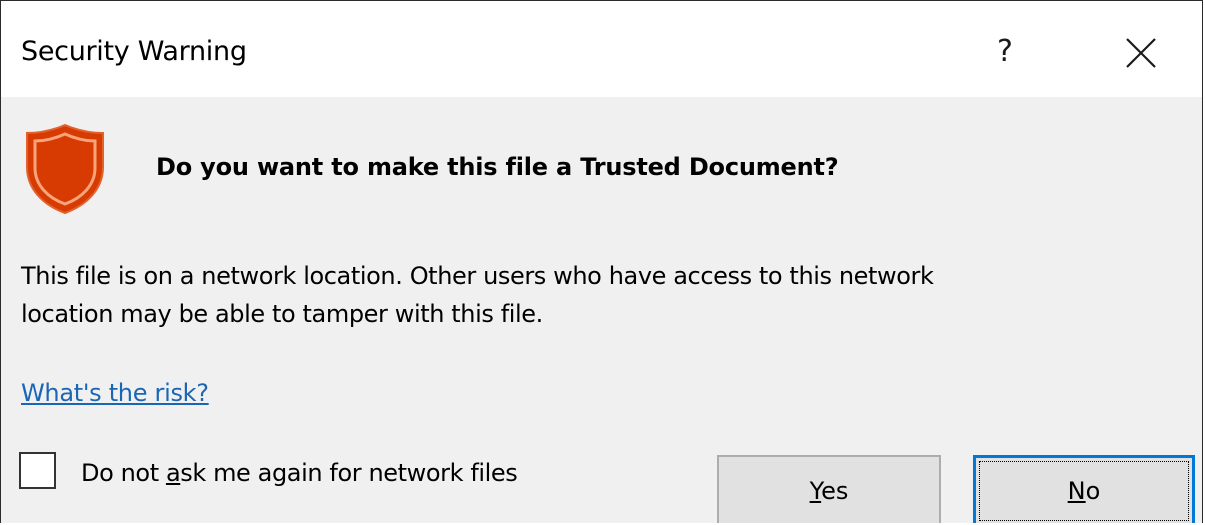  What do you see at coordinates (37, 470) in the screenshot?
I see `do-not-ask-checkbox` at bounding box center [37, 470].